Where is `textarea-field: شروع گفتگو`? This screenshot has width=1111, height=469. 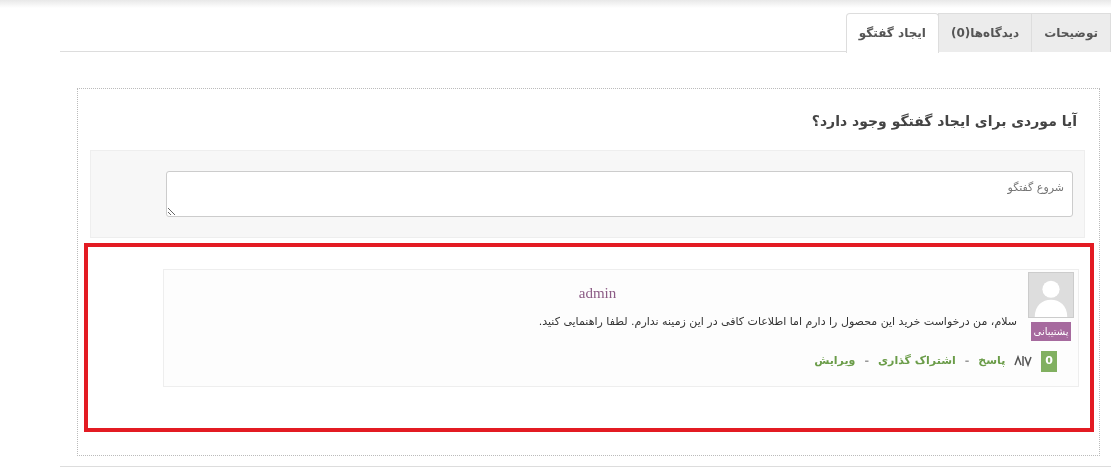
textarea-field: شروع گفتگو is located at coordinates (619, 194).